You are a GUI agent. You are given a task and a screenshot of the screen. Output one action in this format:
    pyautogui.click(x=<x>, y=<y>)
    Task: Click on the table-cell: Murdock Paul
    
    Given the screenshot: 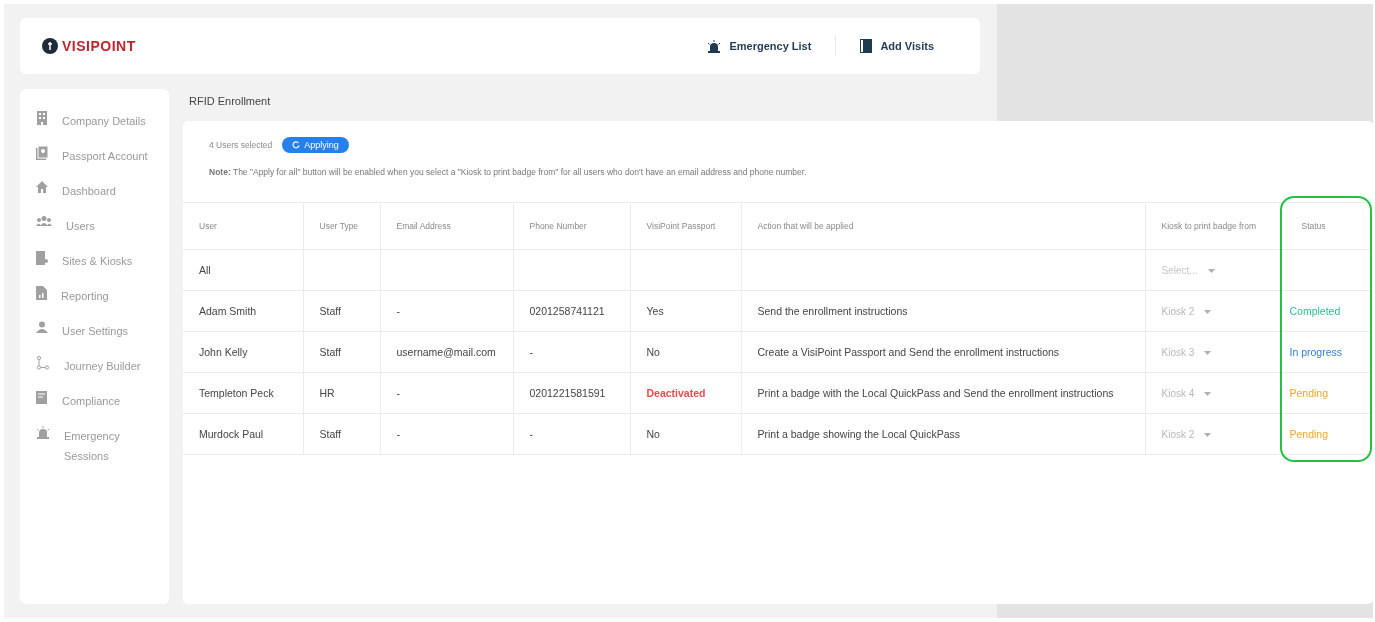 What is the action you would take?
    pyautogui.click(x=243, y=434)
    